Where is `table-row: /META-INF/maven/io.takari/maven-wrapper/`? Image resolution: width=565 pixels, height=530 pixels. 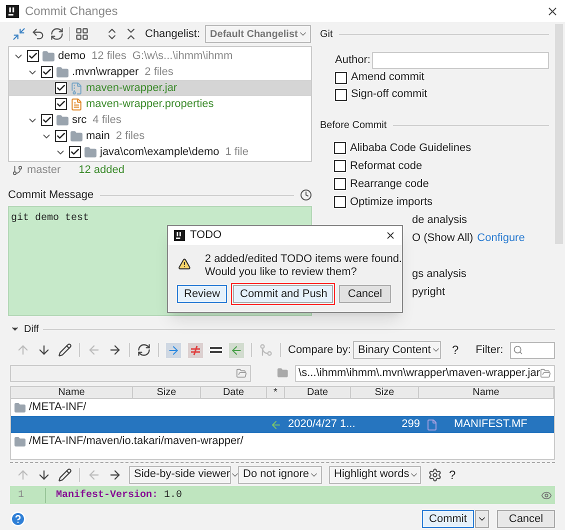 table-row: /META-INF/maven/io.takari/maven-wrapper/ is located at coordinates (282, 441).